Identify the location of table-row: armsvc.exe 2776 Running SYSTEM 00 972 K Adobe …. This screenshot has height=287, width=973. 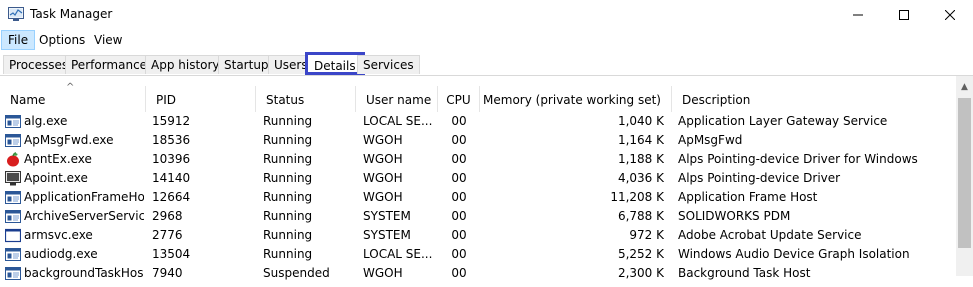
(478, 235).